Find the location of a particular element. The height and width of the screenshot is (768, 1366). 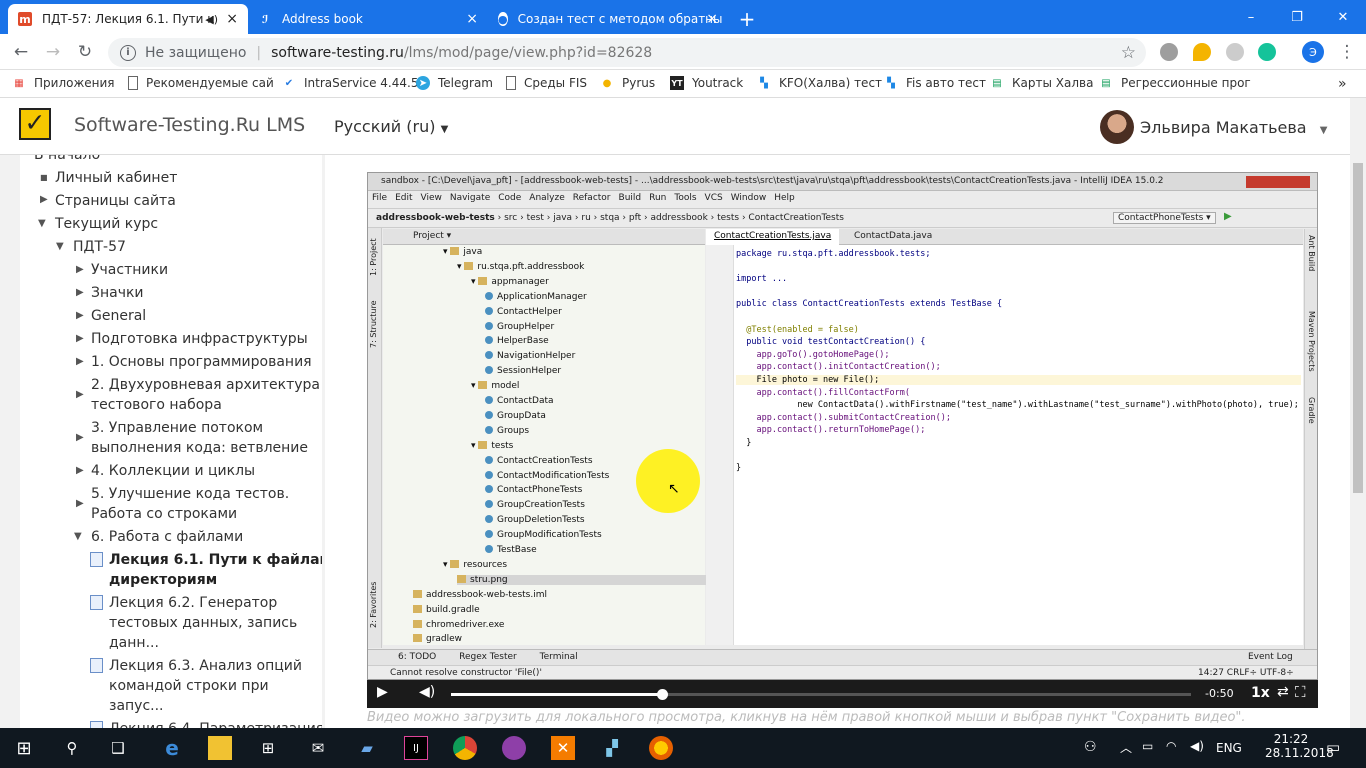

site-name: Software-Testing.Ru LMS is located at coordinates (189, 125).